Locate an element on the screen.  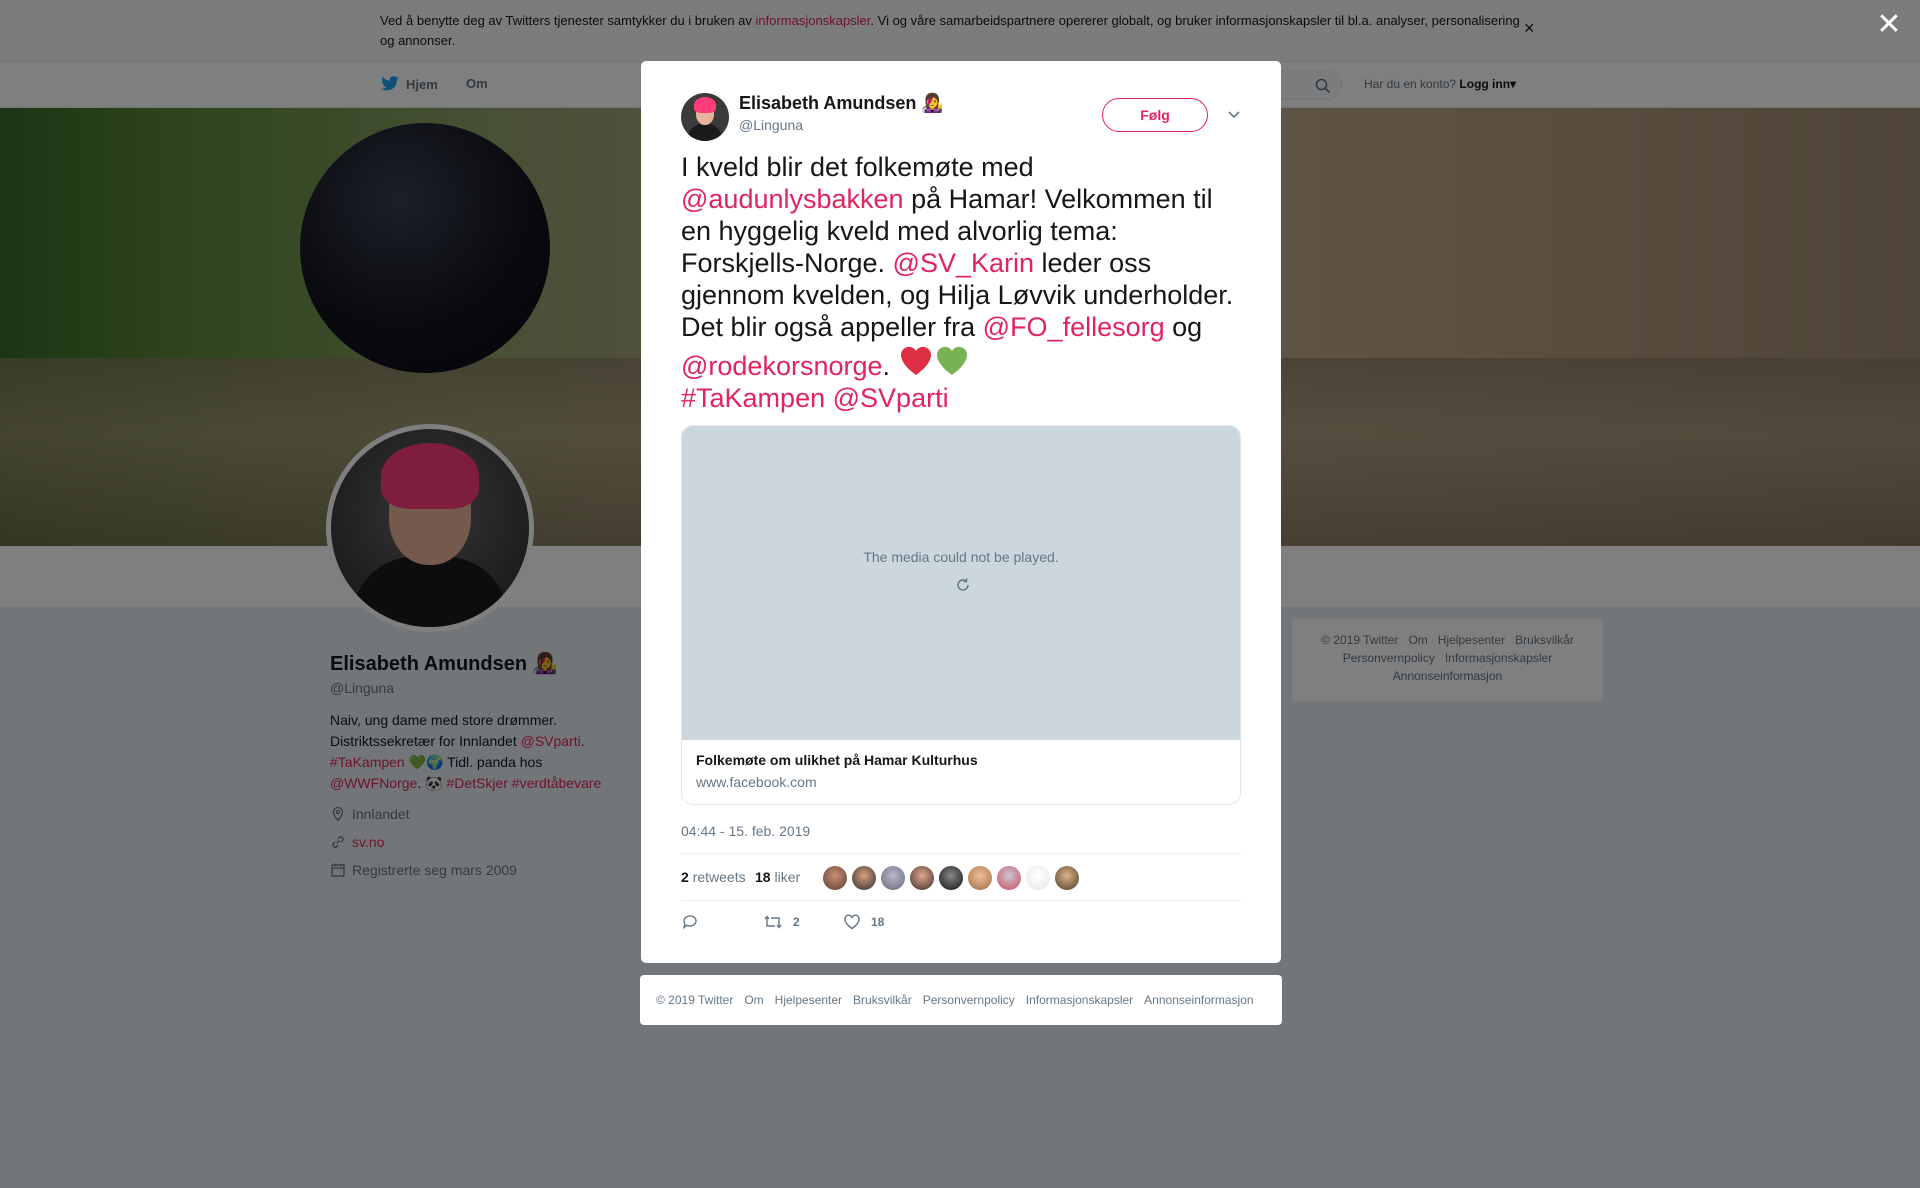
hashtag-takampen: #TaKampen is located at coordinates (753, 398).